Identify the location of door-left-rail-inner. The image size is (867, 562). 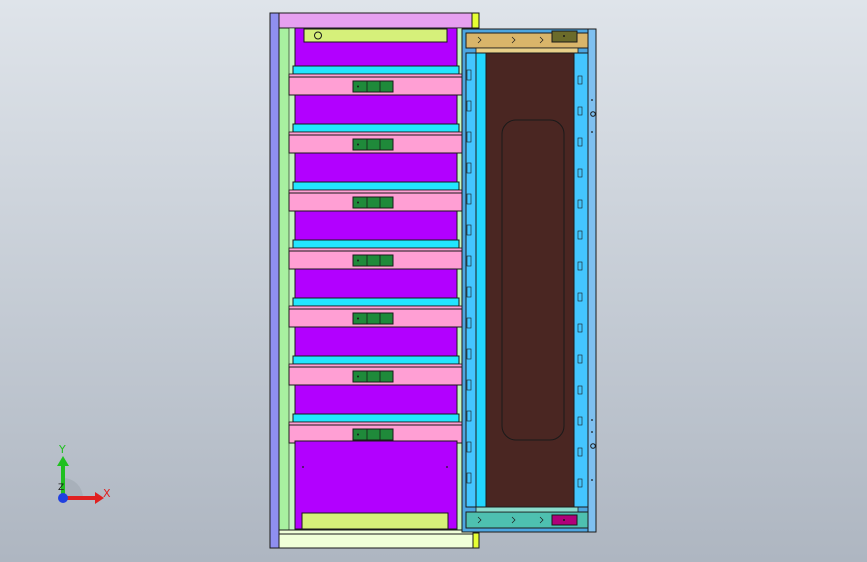
(481, 280).